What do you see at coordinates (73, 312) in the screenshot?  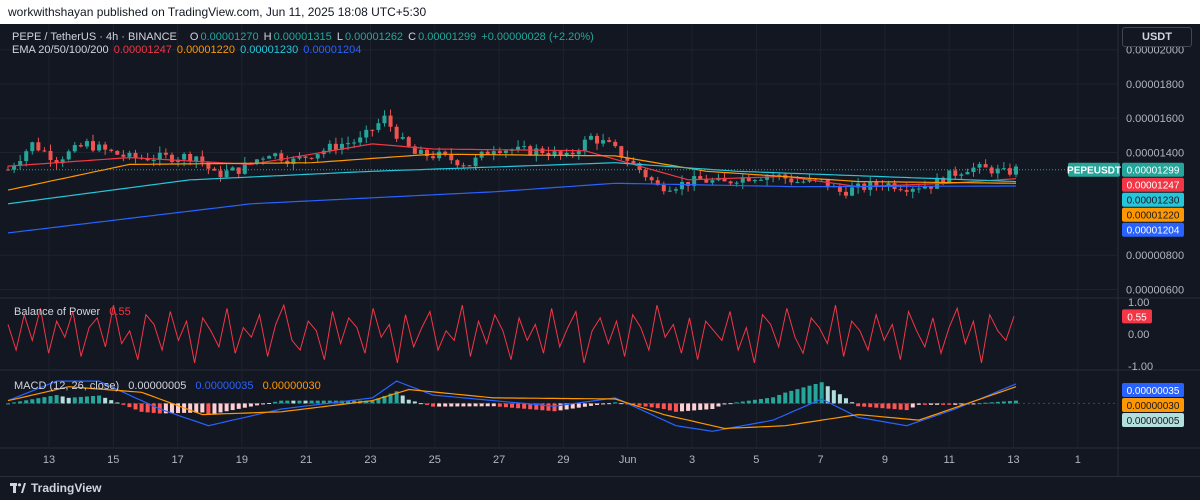 I see `bop-legend: Balance of Power 0.55` at bounding box center [73, 312].